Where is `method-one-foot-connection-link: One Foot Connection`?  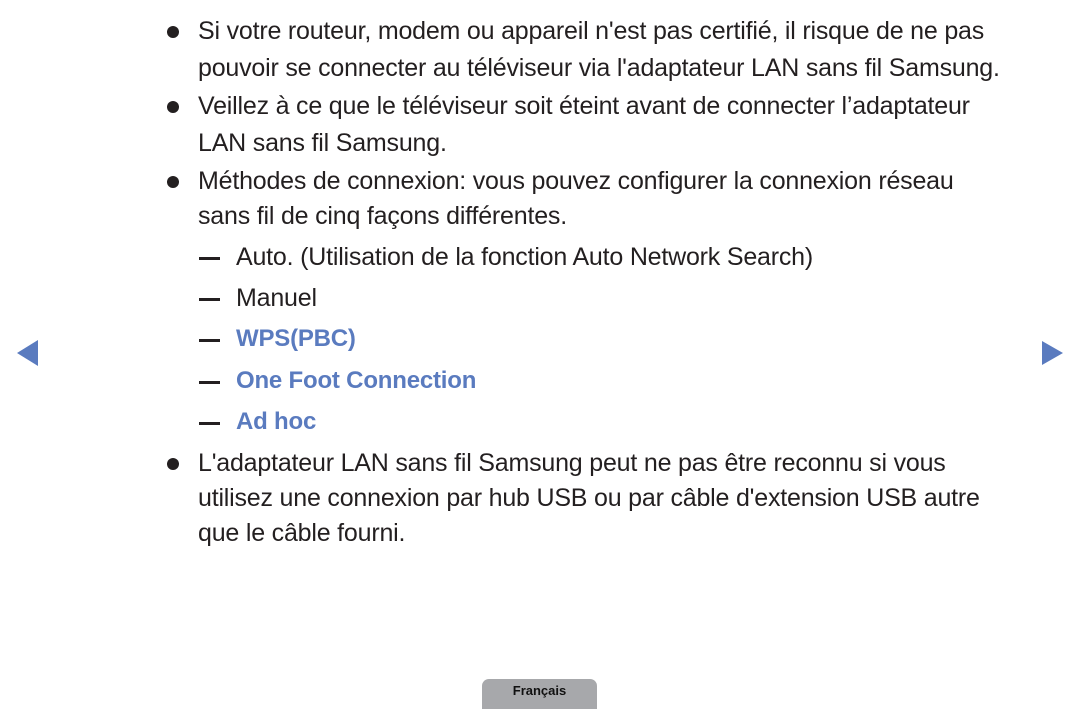 method-one-foot-connection-link: One Foot Connection is located at coordinates (356, 381).